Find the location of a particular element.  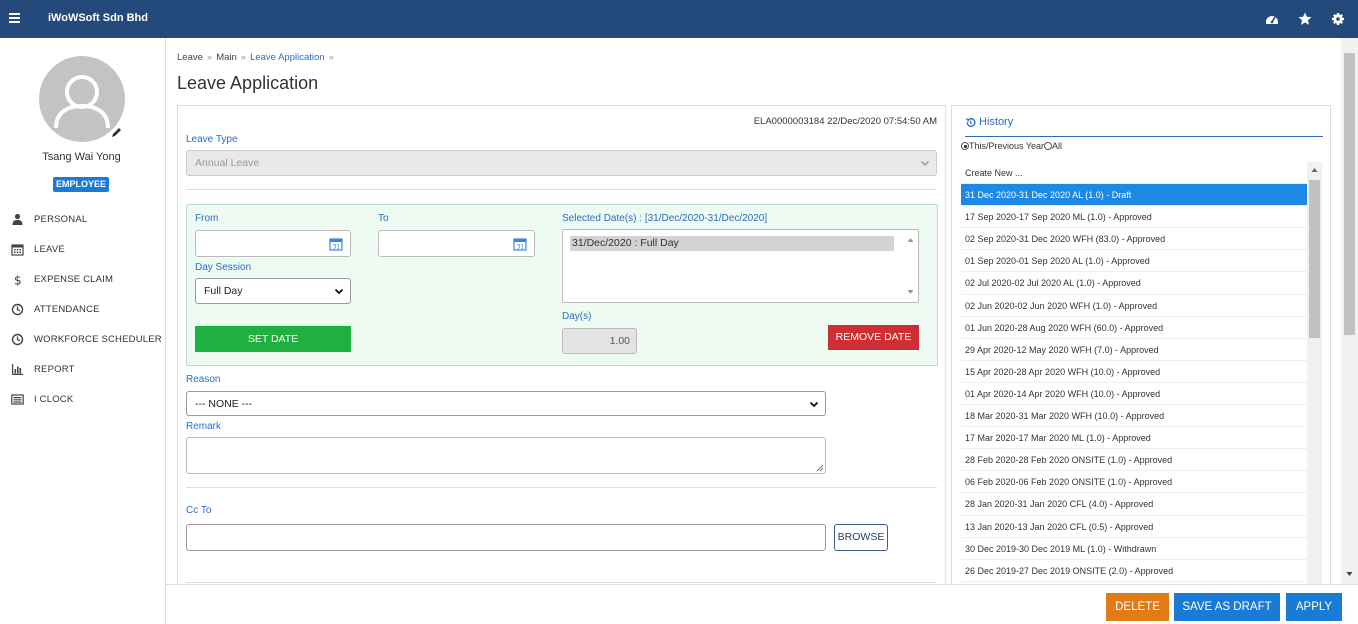

gear-icon is located at coordinates (1338, 19).